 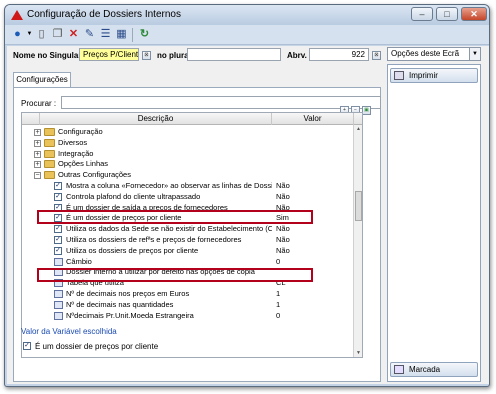 I want to click on chevron-down-icon: ▼, so click(x=474, y=54).